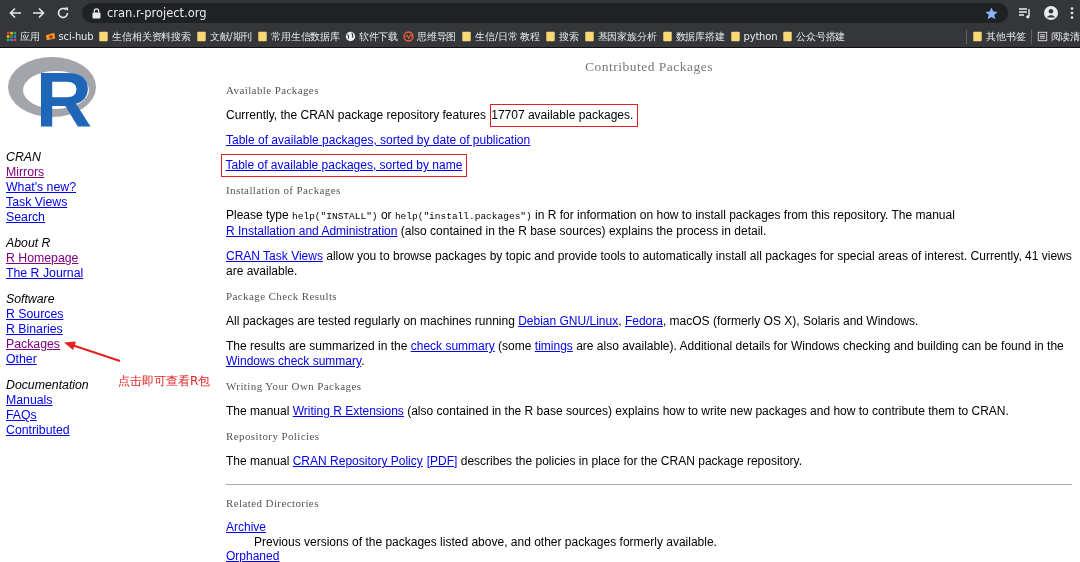 The width and height of the screenshot is (1080, 562). What do you see at coordinates (30, 299) in the screenshot?
I see `section-heading: Software` at bounding box center [30, 299].